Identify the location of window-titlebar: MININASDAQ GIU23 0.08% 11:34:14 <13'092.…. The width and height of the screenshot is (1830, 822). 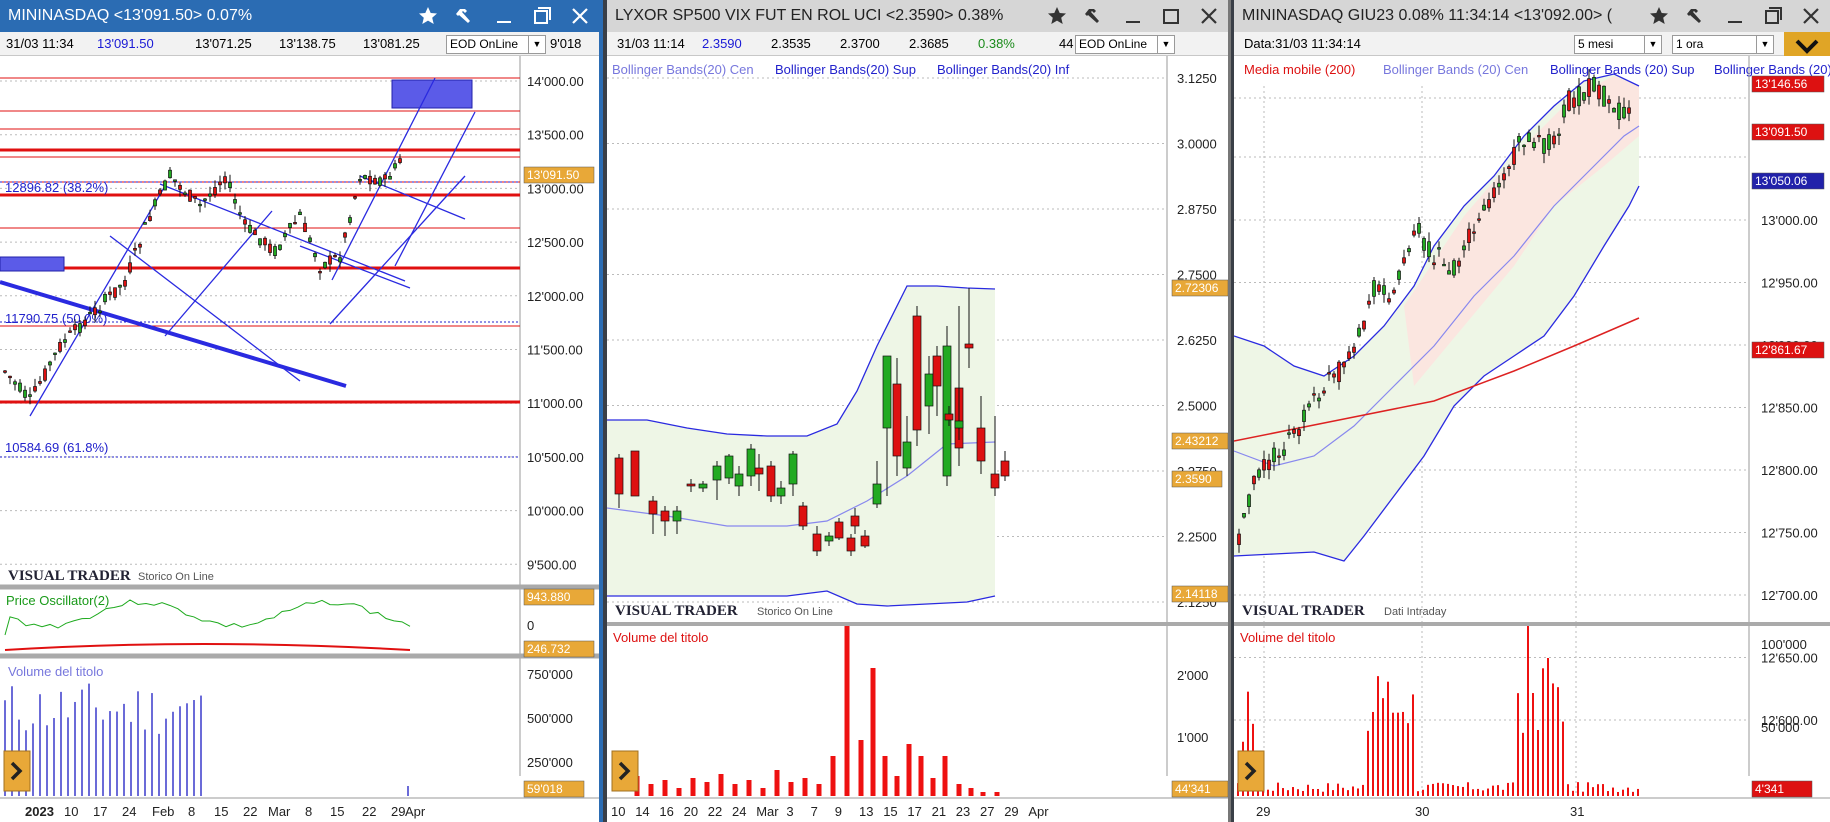
(1532, 16).